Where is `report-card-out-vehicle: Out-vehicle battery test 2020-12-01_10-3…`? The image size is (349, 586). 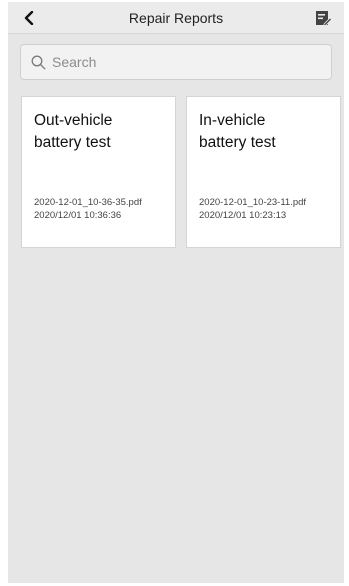
report-card-out-vehicle: Out-vehicle battery test 2020-12-01_10-3… is located at coordinates (98, 172).